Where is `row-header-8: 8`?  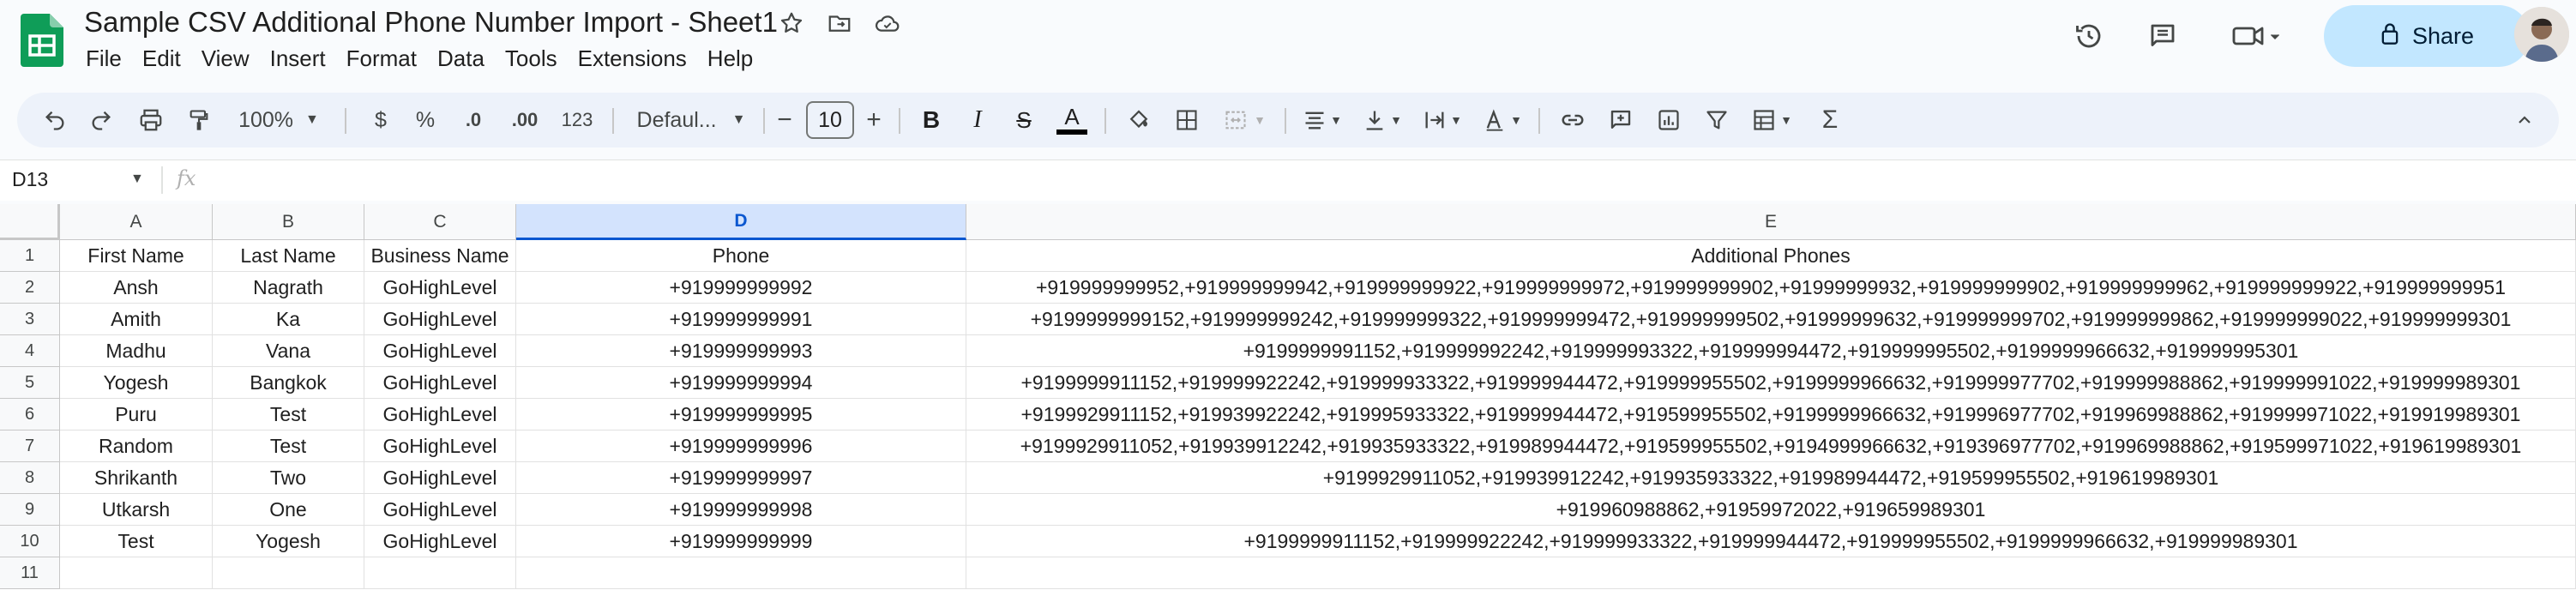
row-header-8: 8 is located at coordinates (30, 478).